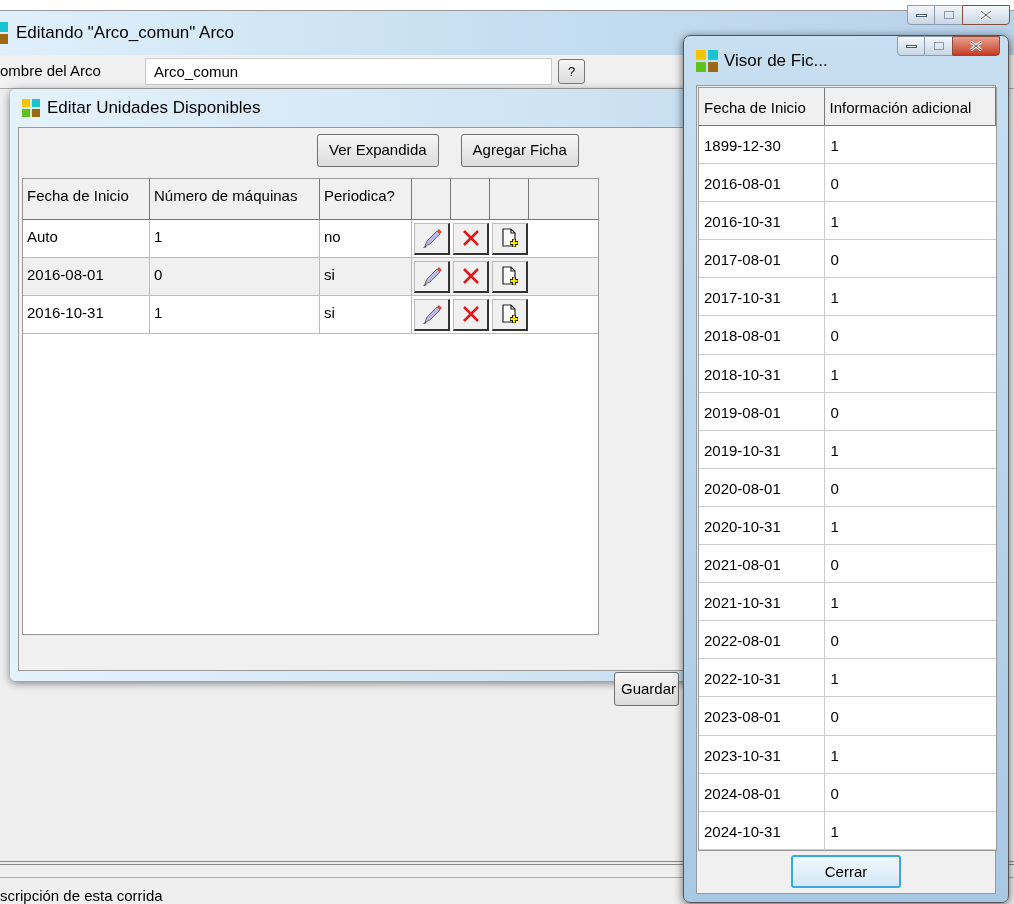 Image resolution: width=1014 pixels, height=904 pixels. Describe the element at coordinates (762, 678) in the screenshot. I see `table-cell: 2022-10-31` at that location.